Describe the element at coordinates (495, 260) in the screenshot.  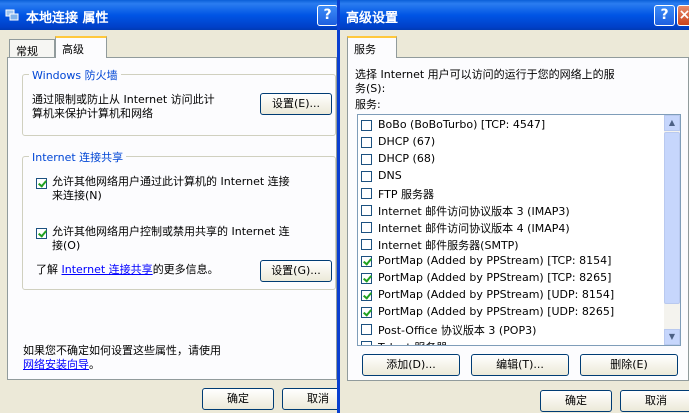
I see `service-label: PortMap (Added by PPStream) [TCP: 8154]` at that location.